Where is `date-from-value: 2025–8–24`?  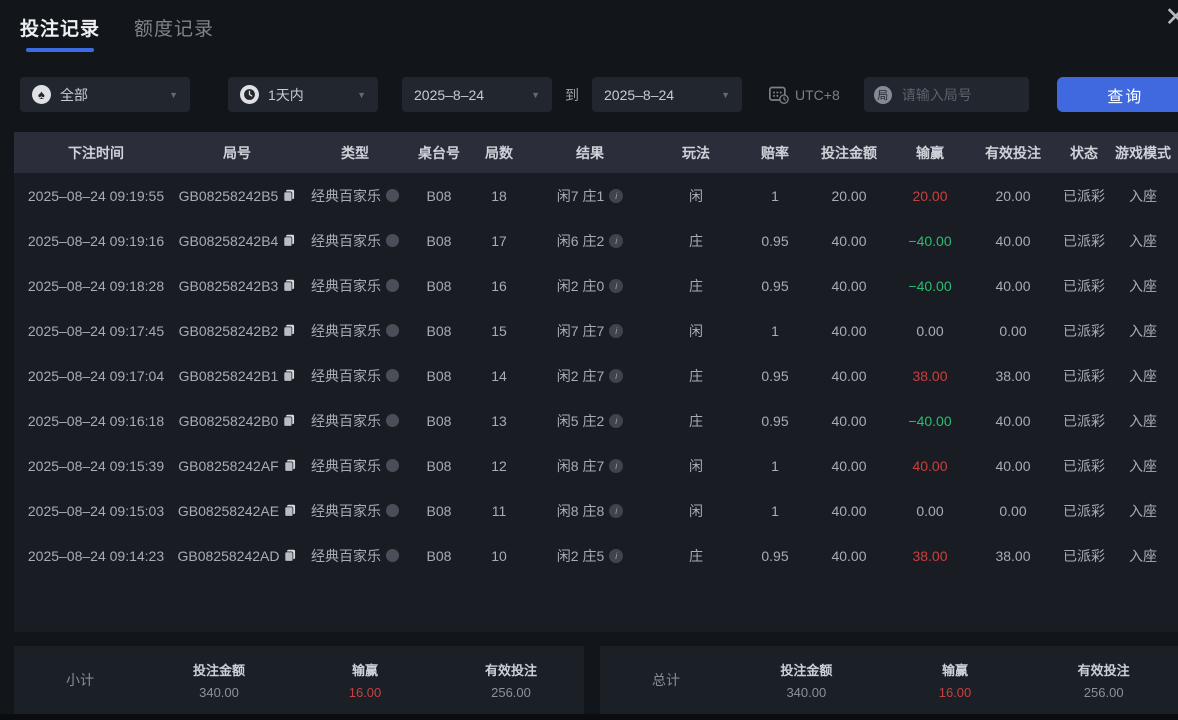 date-from-value: 2025–8–24 is located at coordinates (449, 94).